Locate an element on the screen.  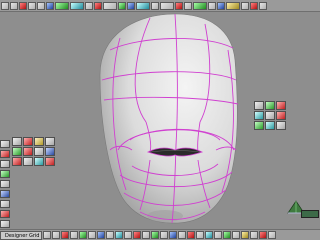
trim-icon is located at coordinates (281, 125).